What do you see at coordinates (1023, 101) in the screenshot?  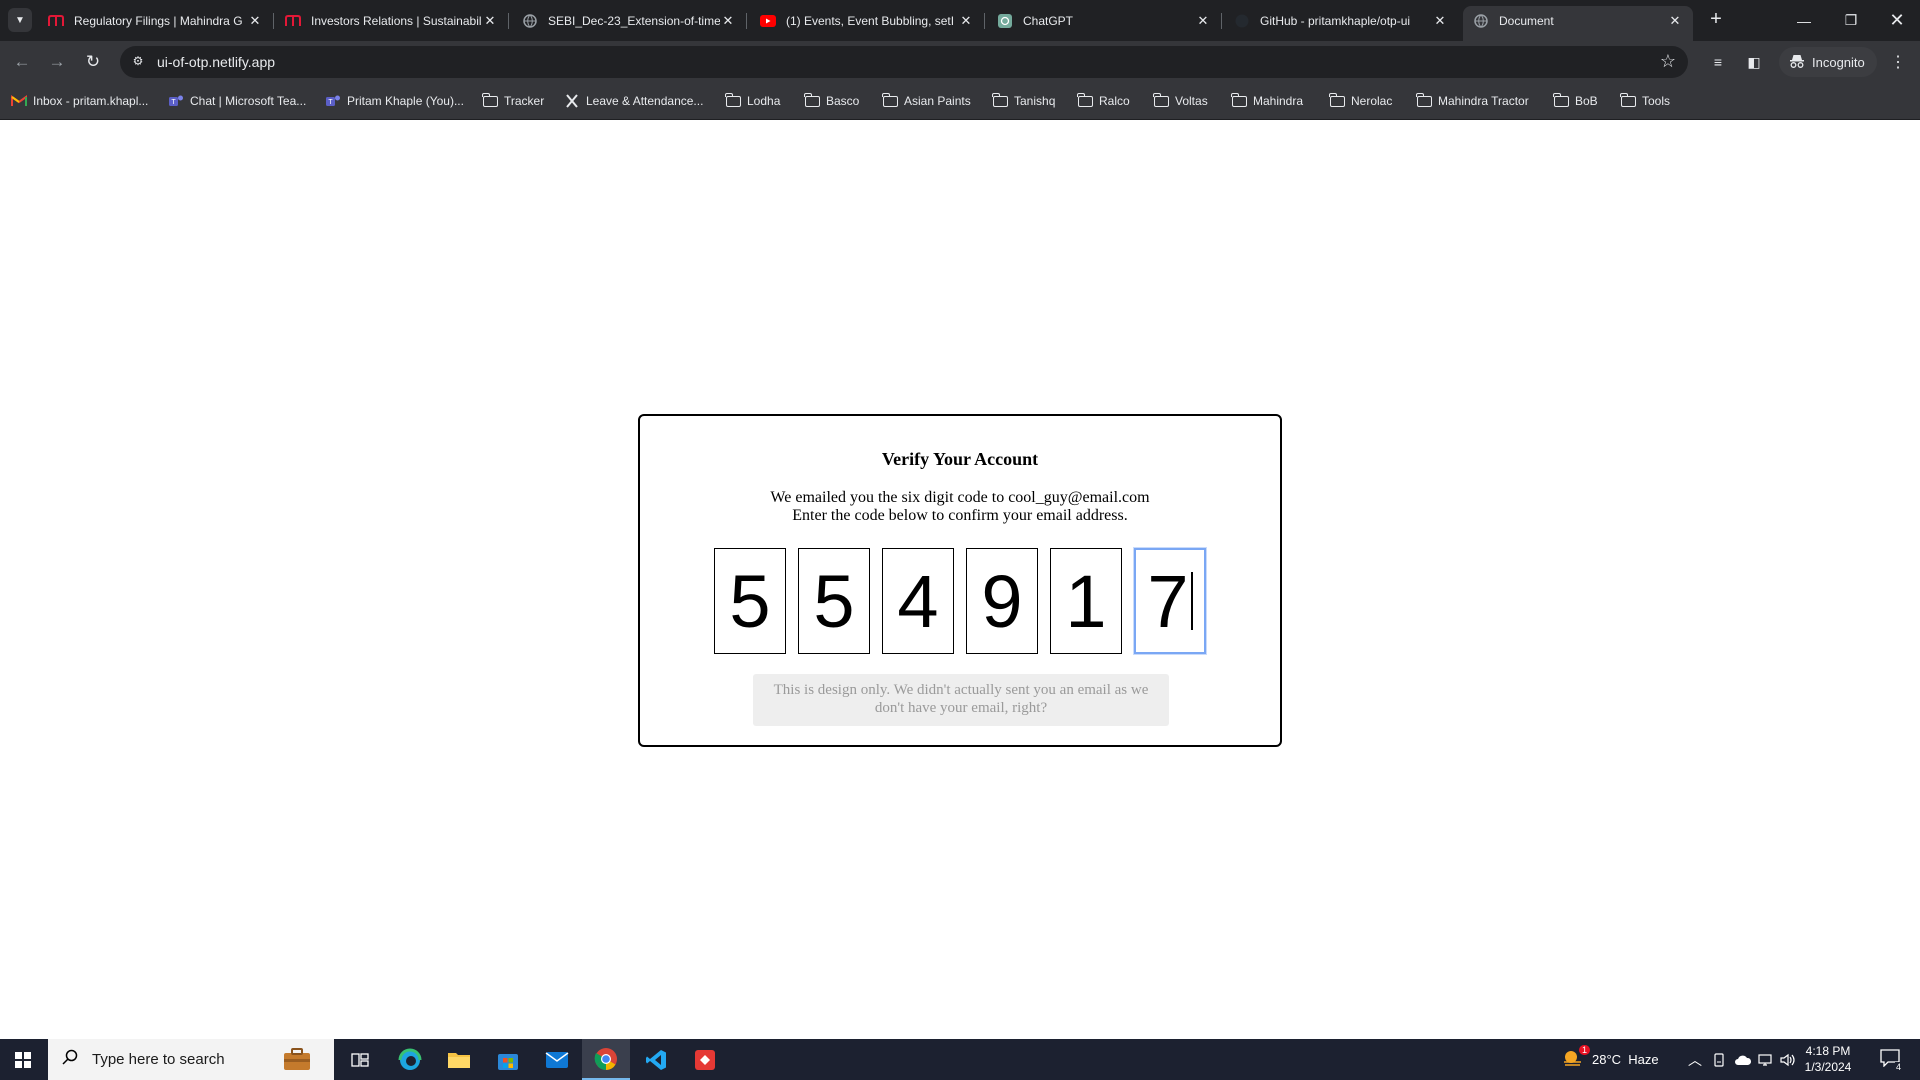 I see `bookmark-folder-tanishq: Tanishq` at bounding box center [1023, 101].